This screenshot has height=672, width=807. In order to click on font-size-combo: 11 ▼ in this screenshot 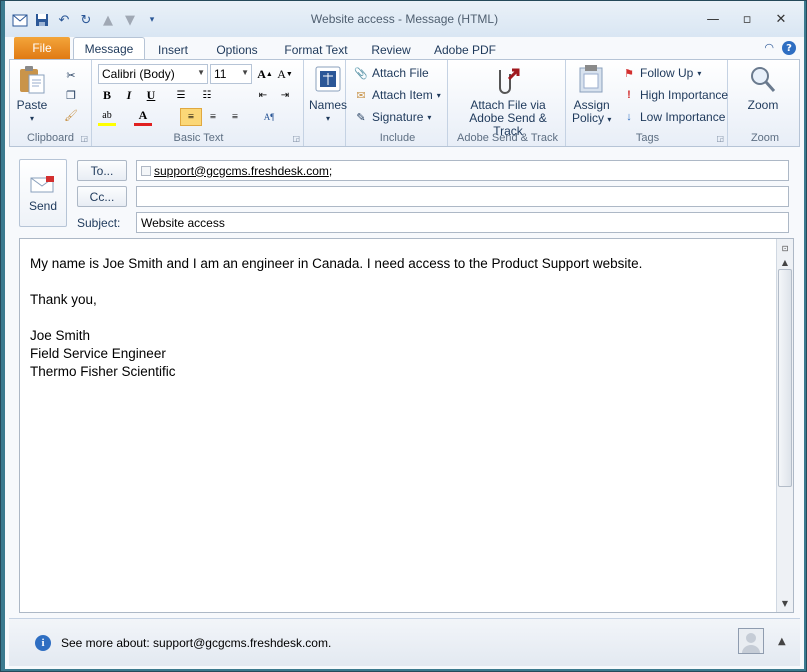, I will do `click(231, 74)`.